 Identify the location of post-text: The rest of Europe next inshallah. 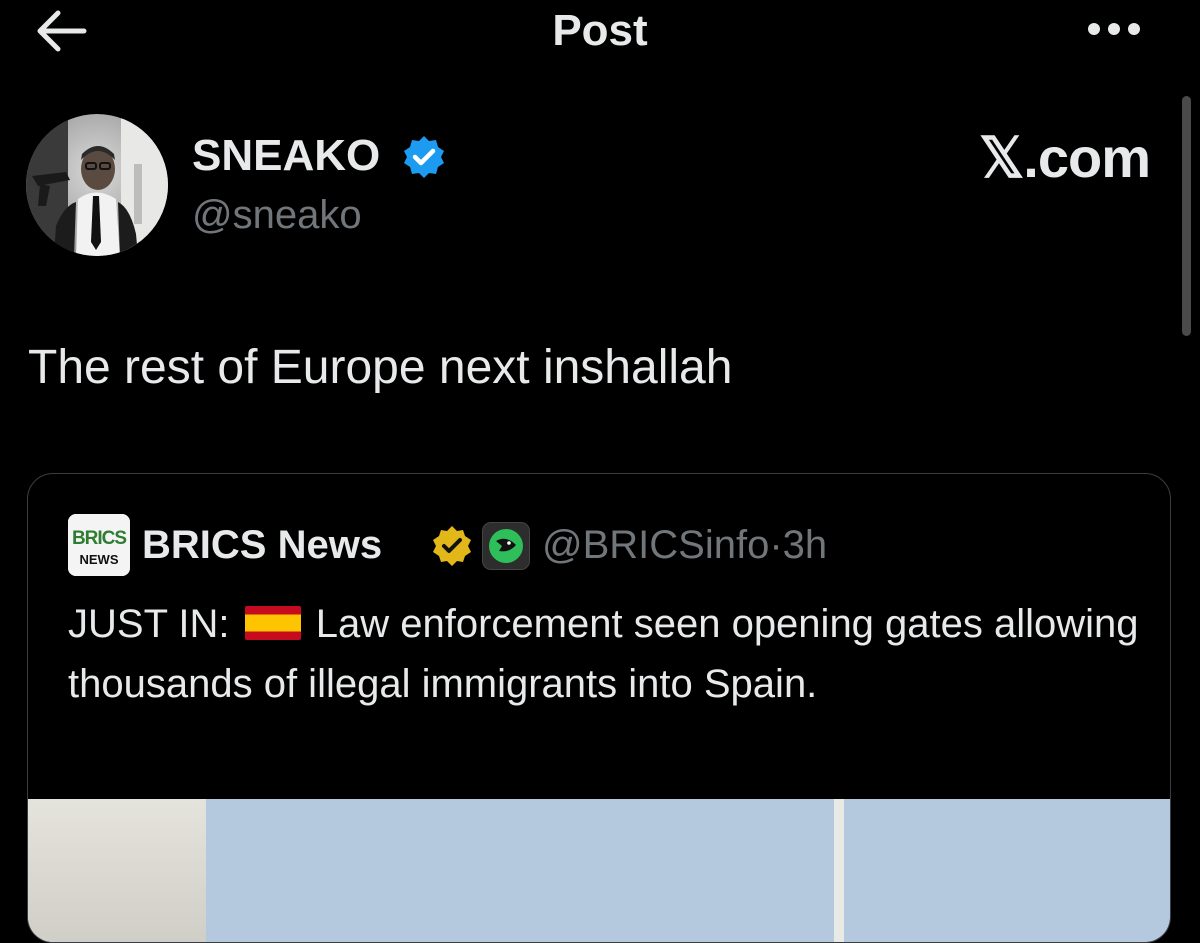
(380, 367).